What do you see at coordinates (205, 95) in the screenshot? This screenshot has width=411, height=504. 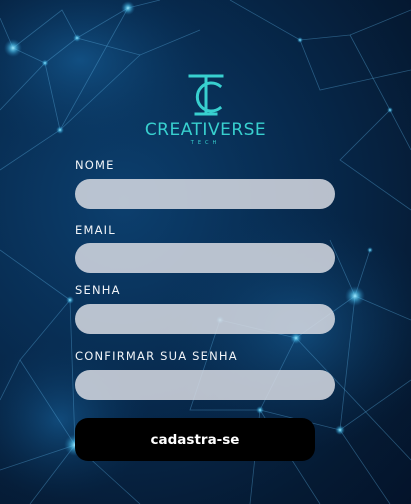 I see `tc-monogram-icon` at bounding box center [205, 95].